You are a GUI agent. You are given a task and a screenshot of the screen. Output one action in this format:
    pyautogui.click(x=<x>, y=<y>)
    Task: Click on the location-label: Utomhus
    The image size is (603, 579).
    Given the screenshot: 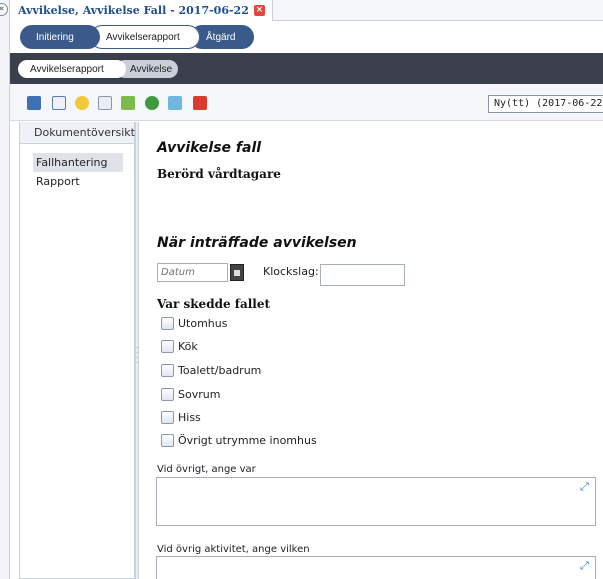 What is the action you would take?
    pyautogui.click(x=203, y=323)
    